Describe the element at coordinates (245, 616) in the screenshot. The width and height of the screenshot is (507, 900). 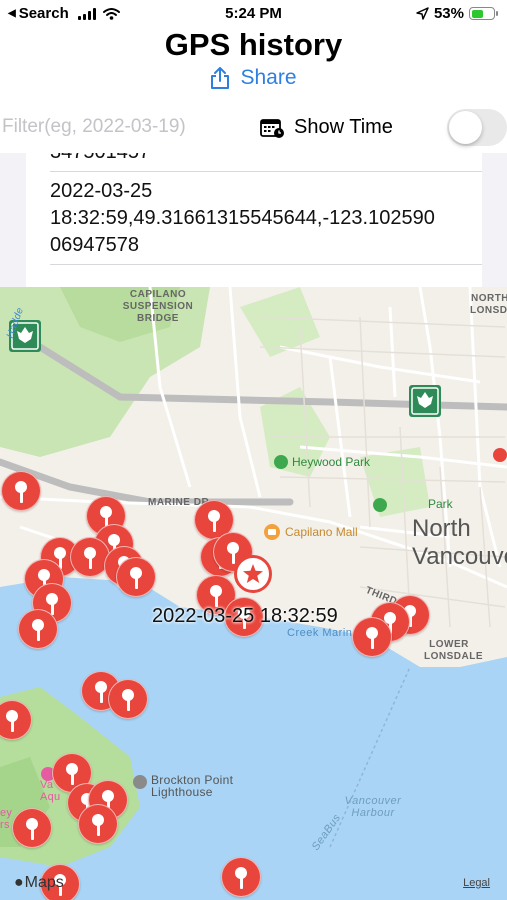
I see `map-callout-timestamp: 2022-03-25 18:32:59` at that location.